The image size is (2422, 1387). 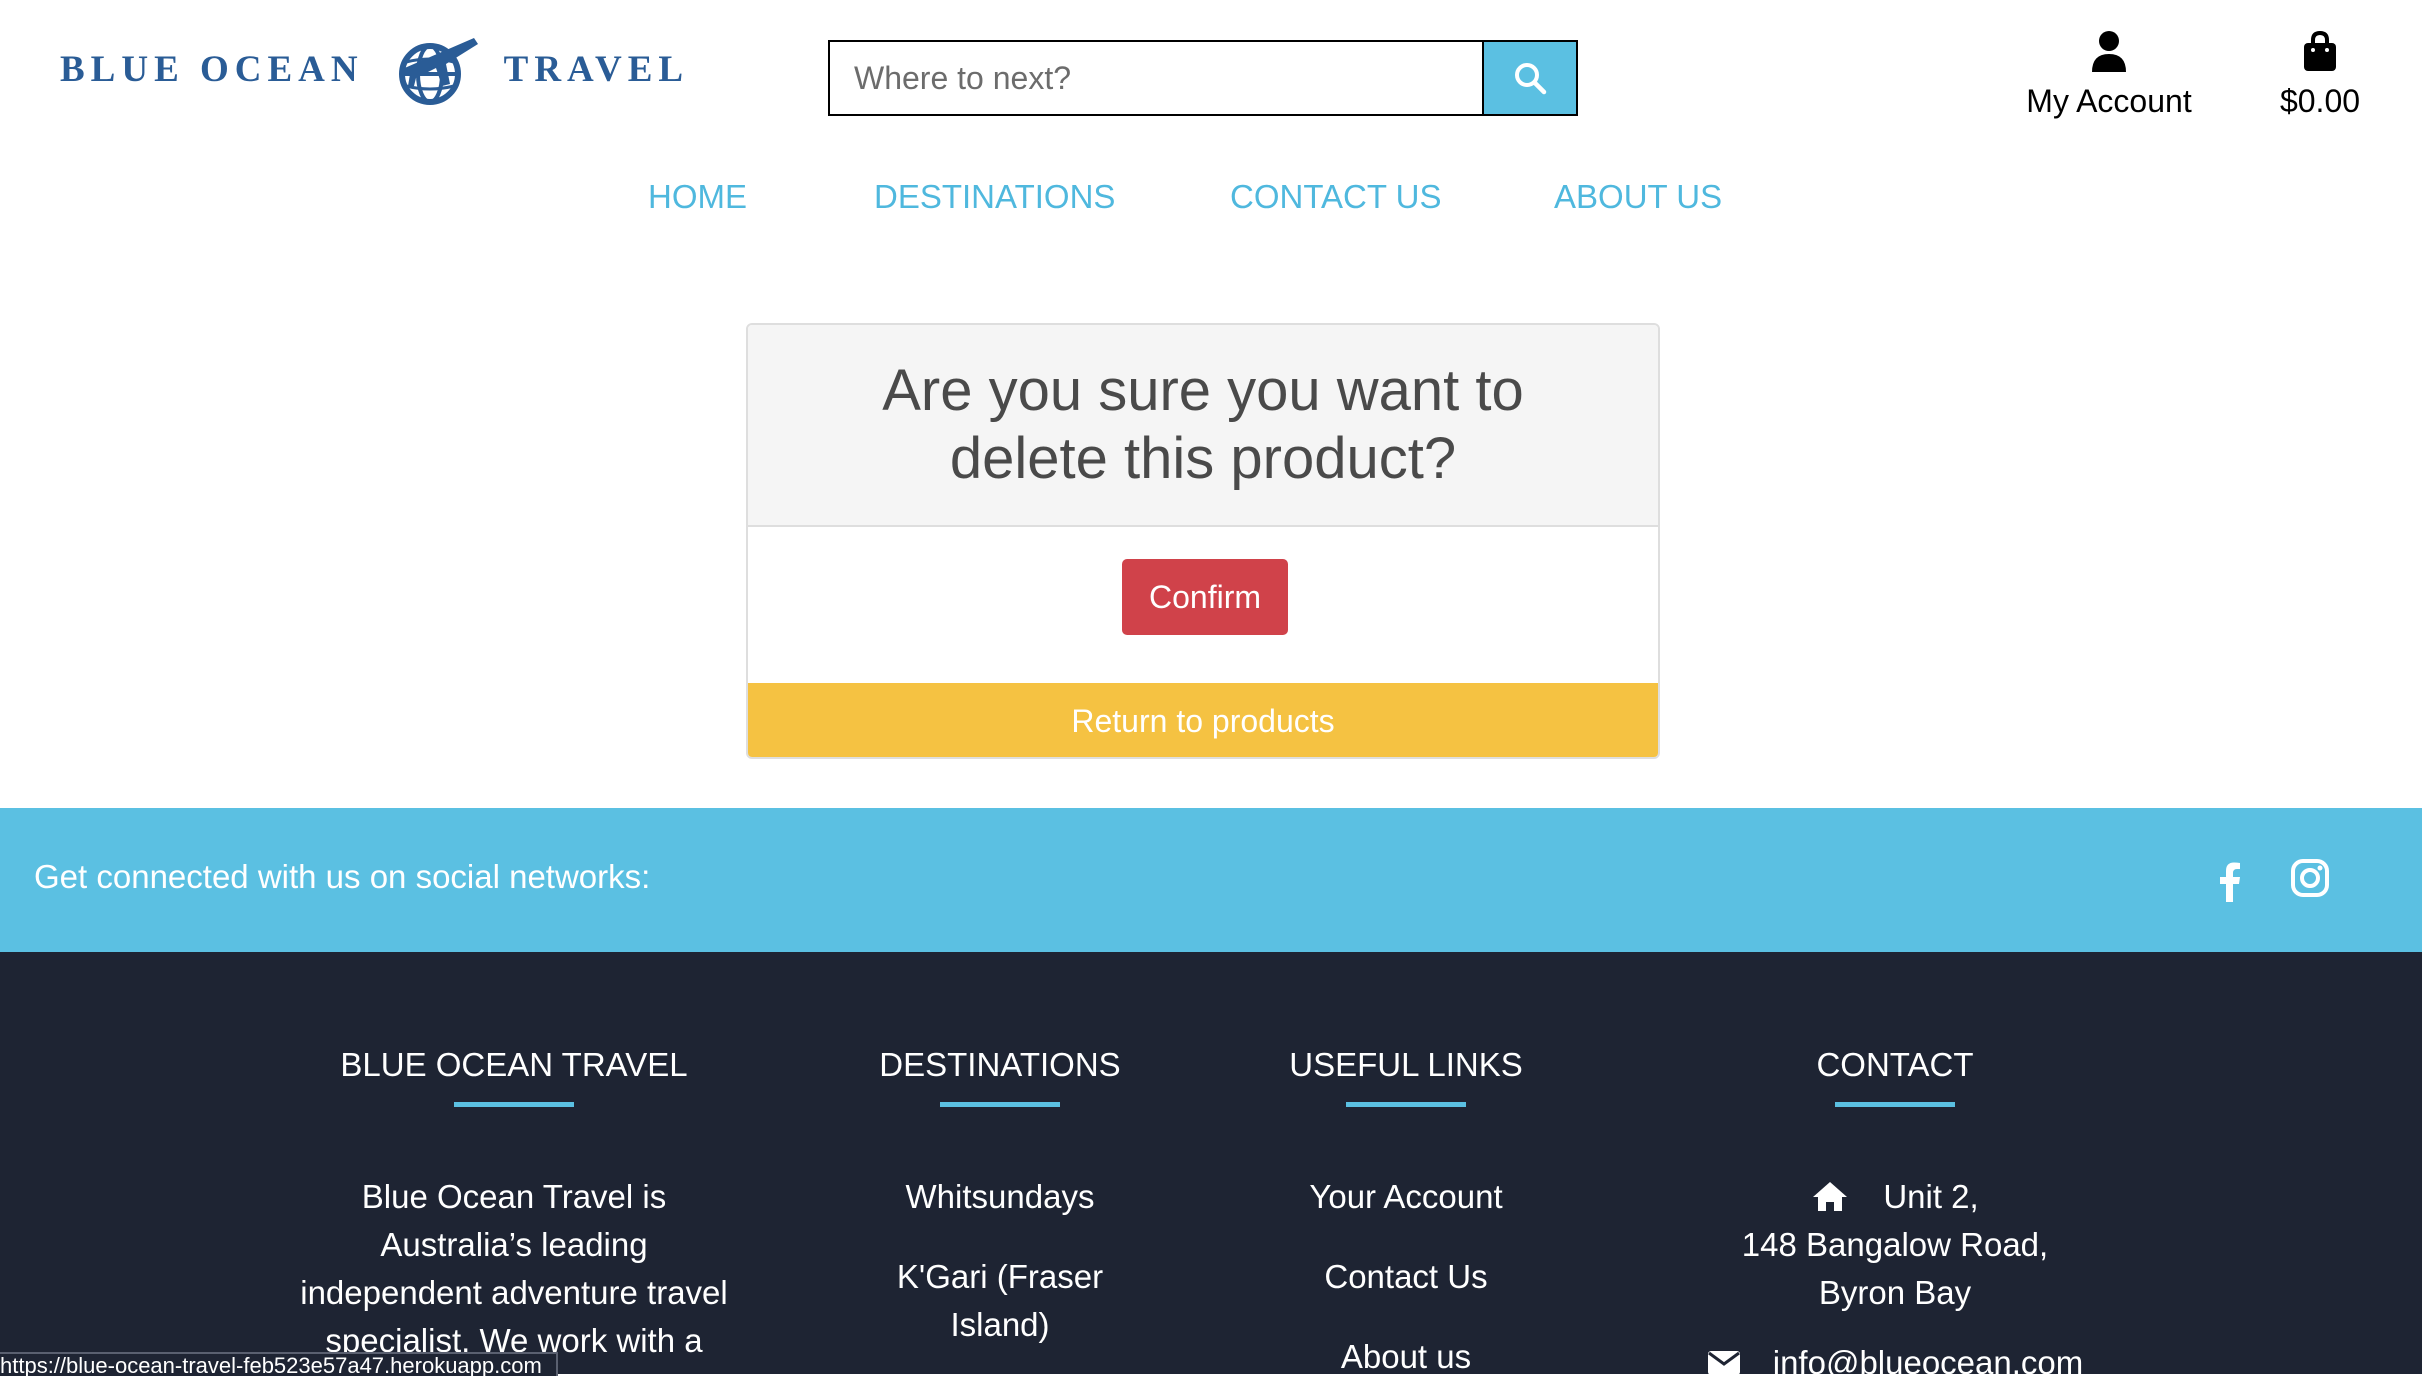 I want to click on destination-line: Island), so click(x=1000, y=1324).